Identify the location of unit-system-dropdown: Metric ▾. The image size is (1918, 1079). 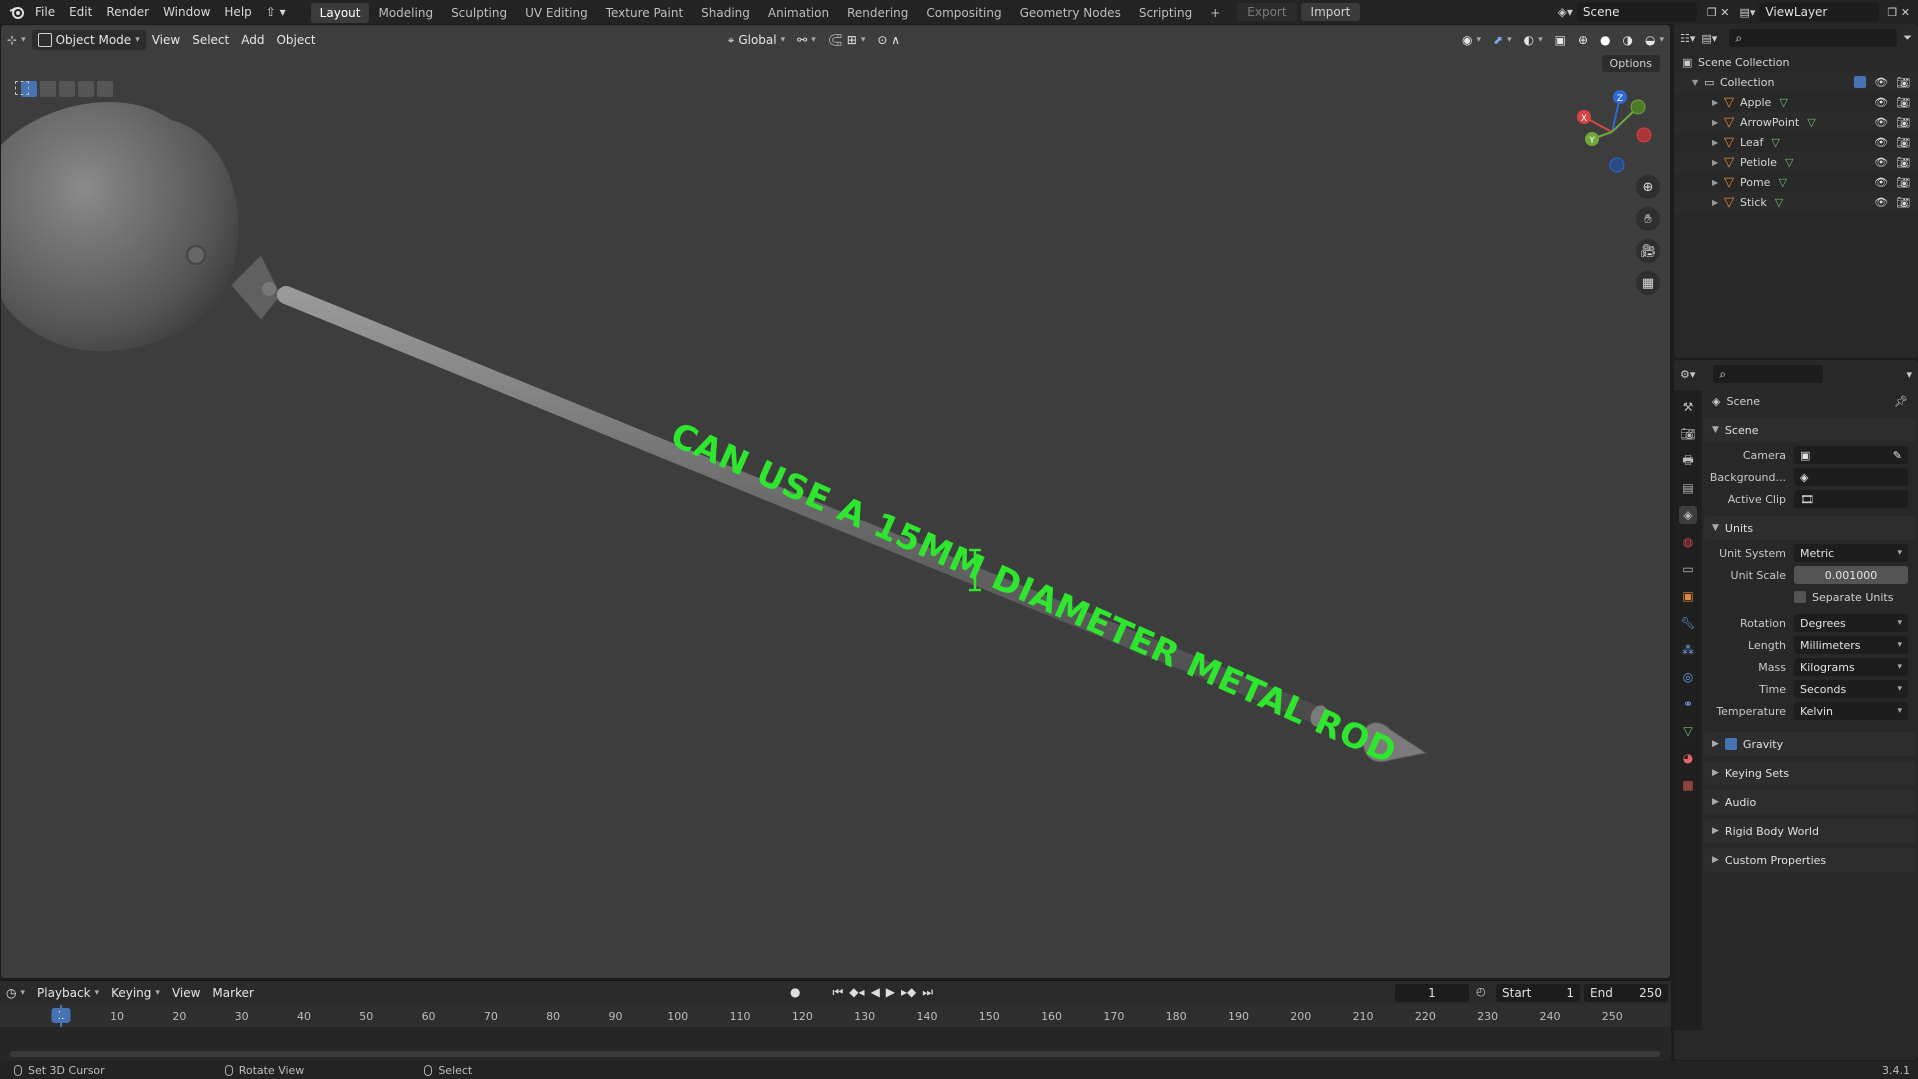
(1851, 553).